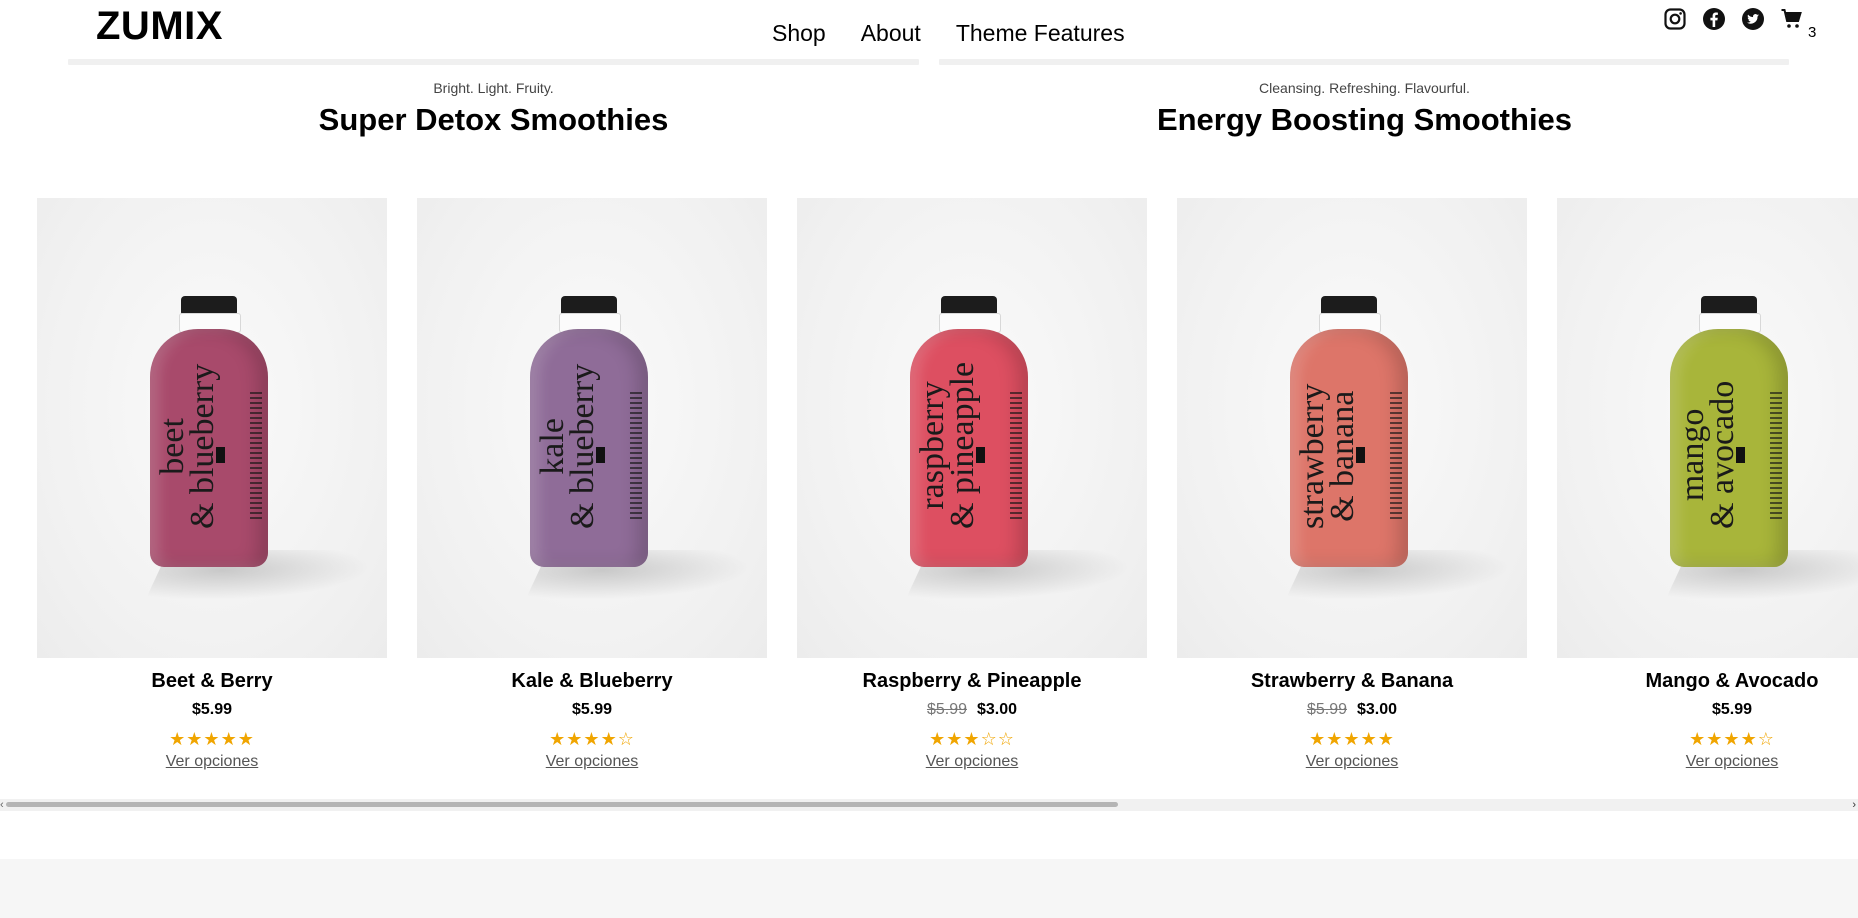 The width and height of the screenshot is (1858, 918). I want to click on product-image: strawberry & banana, so click(1352, 428).